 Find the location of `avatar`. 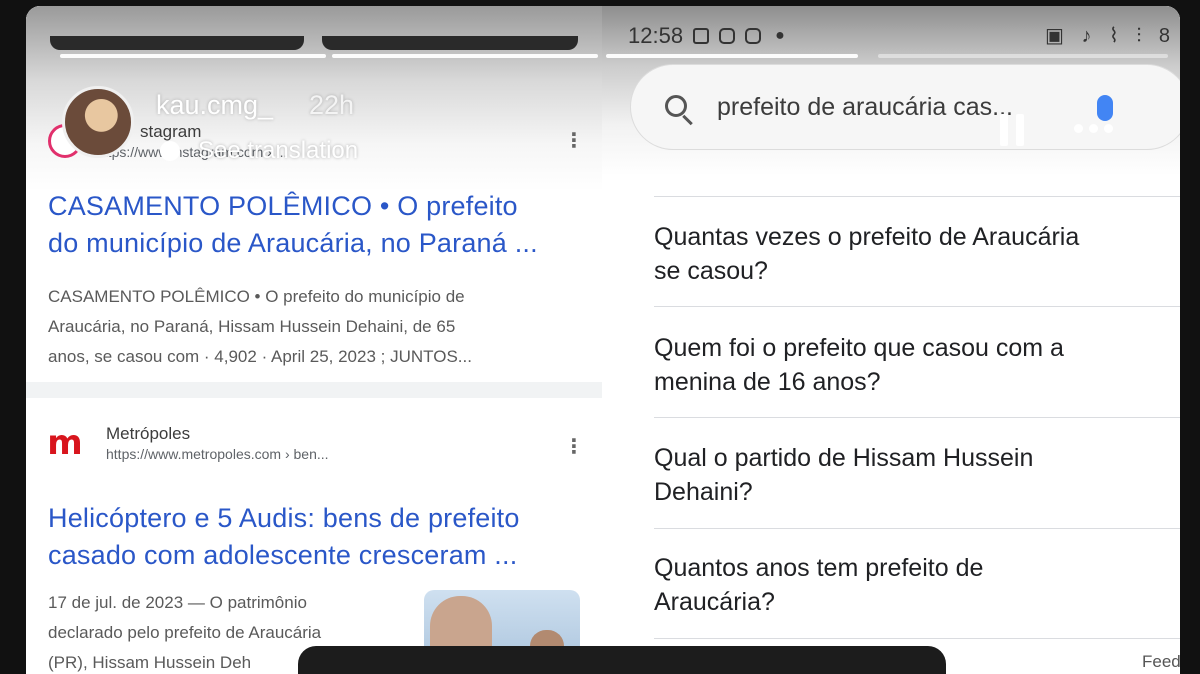

avatar is located at coordinates (98, 122).